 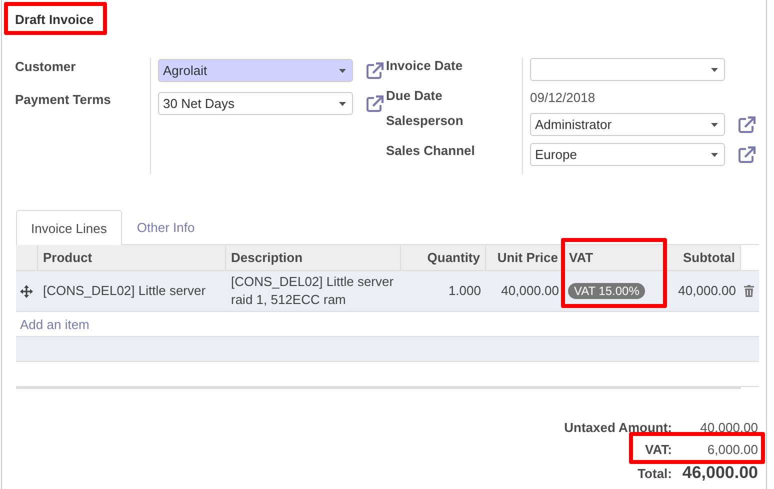 What do you see at coordinates (719, 473) in the screenshot?
I see `total-value: 46,000.00` at bounding box center [719, 473].